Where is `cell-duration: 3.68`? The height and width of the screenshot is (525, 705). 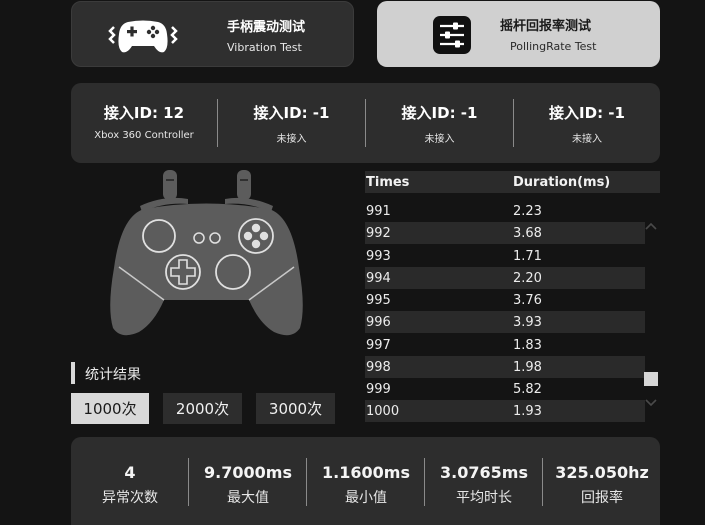
cell-duration: 3.68 is located at coordinates (527, 233).